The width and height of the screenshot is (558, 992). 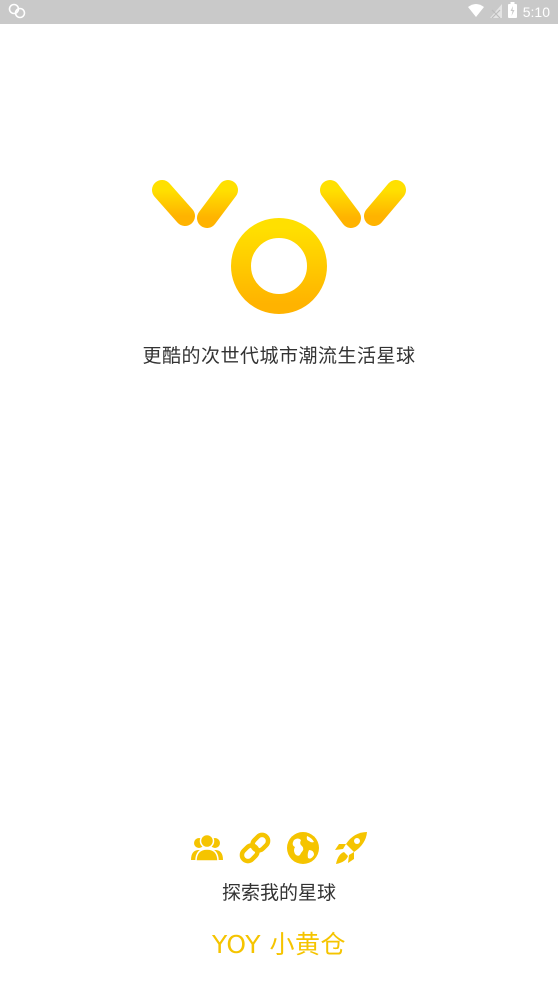 What do you see at coordinates (279, 849) in the screenshot?
I see `feature-icons` at bounding box center [279, 849].